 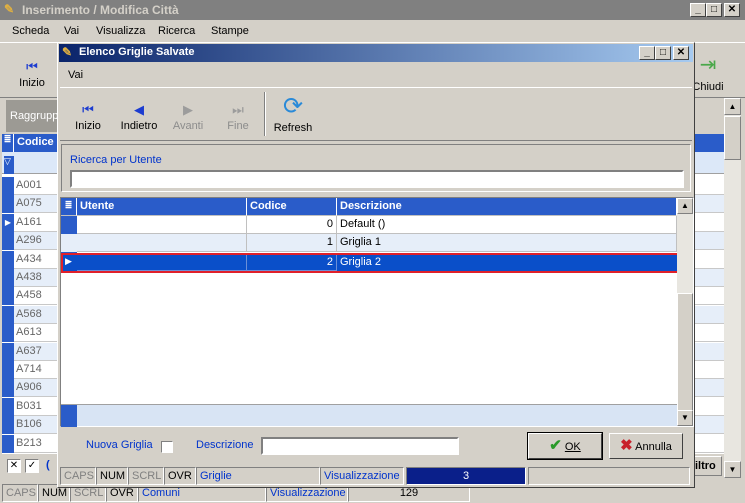 What do you see at coordinates (609, 476) in the screenshot?
I see `dialog-status-empty` at bounding box center [609, 476].